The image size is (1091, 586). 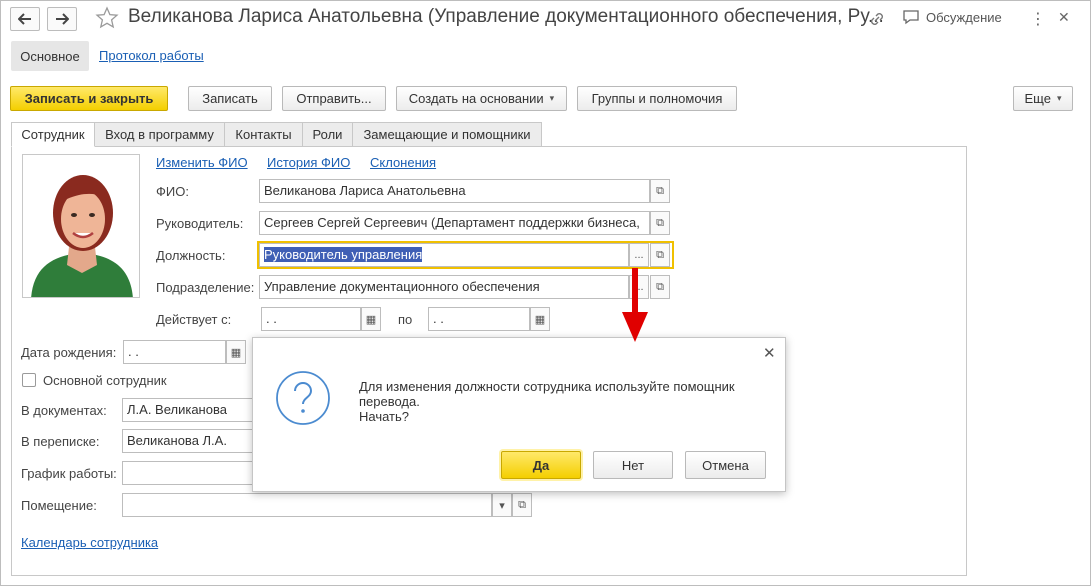 I want to click on more-label: Еще, so click(x=1037, y=98).